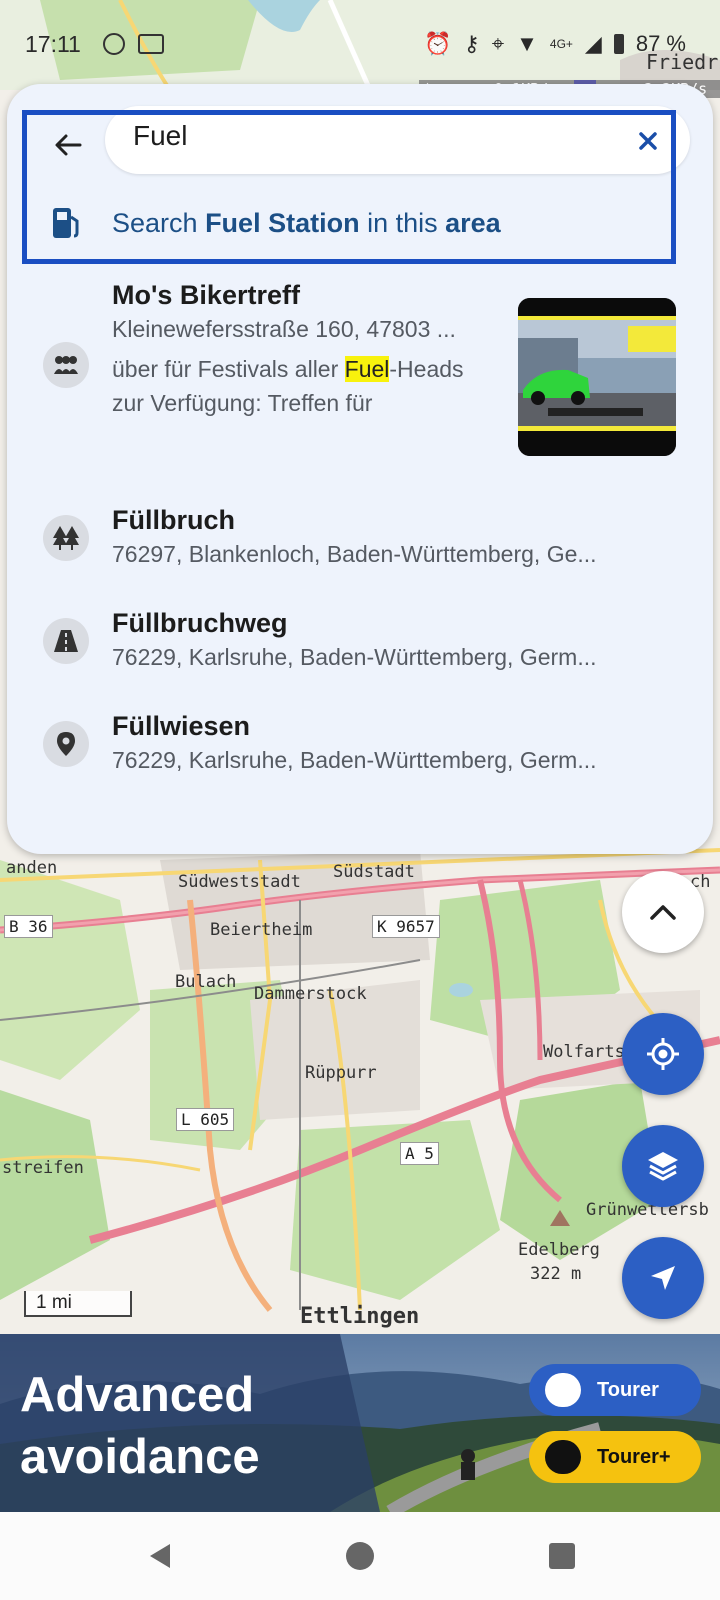  I want to click on crosshair-icon, so click(663, 1054).